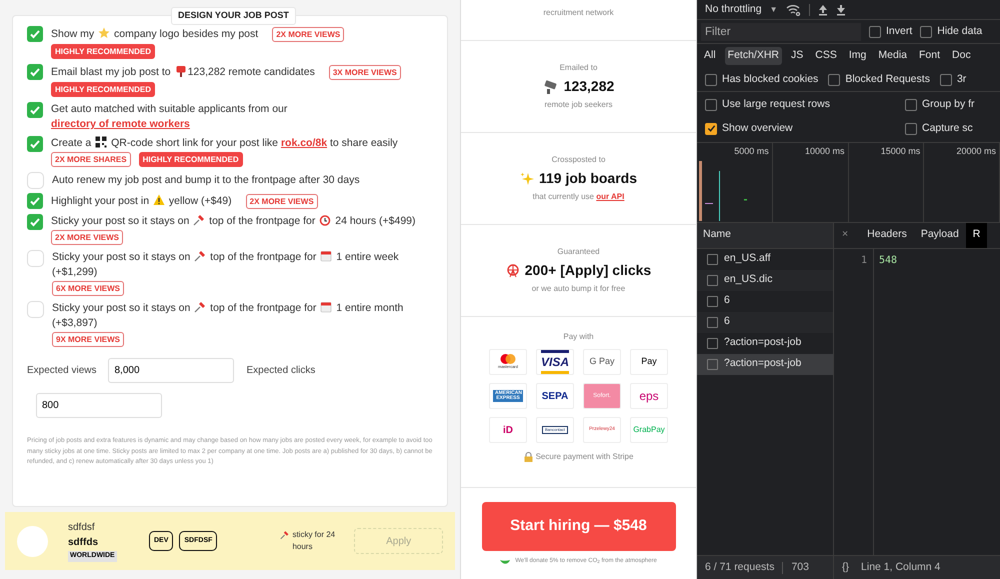 Image resolution: width=1000 pixels, height=579 pixels. What do you see at coordinates (588, 270) in the screenshot?
I see `stat-value: 200+ [Apply] clicks` at bounding box center [588, 270].